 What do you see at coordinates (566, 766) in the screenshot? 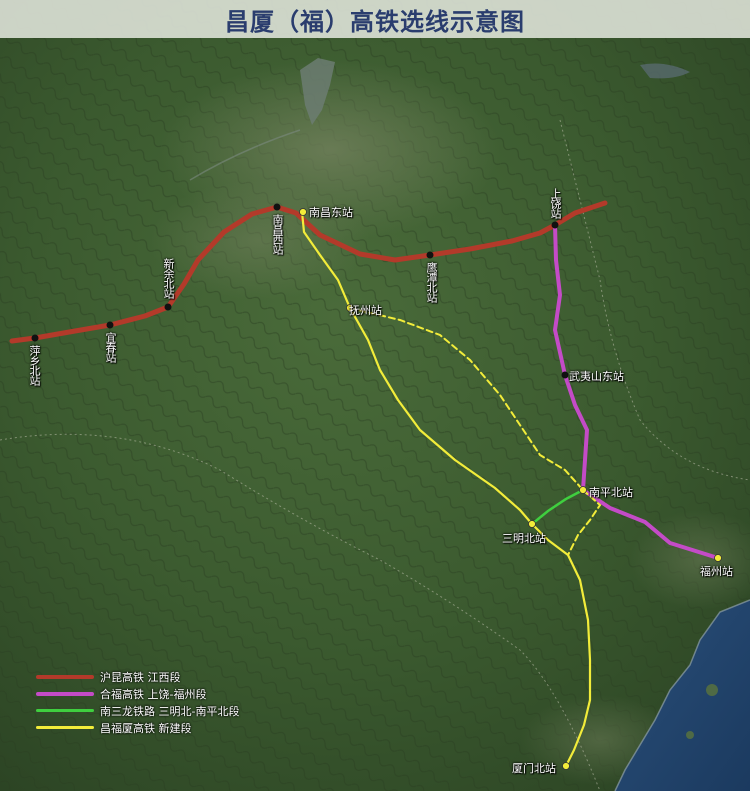
I see `station-dot-xiamen-north` at bounding box center [566, 766].